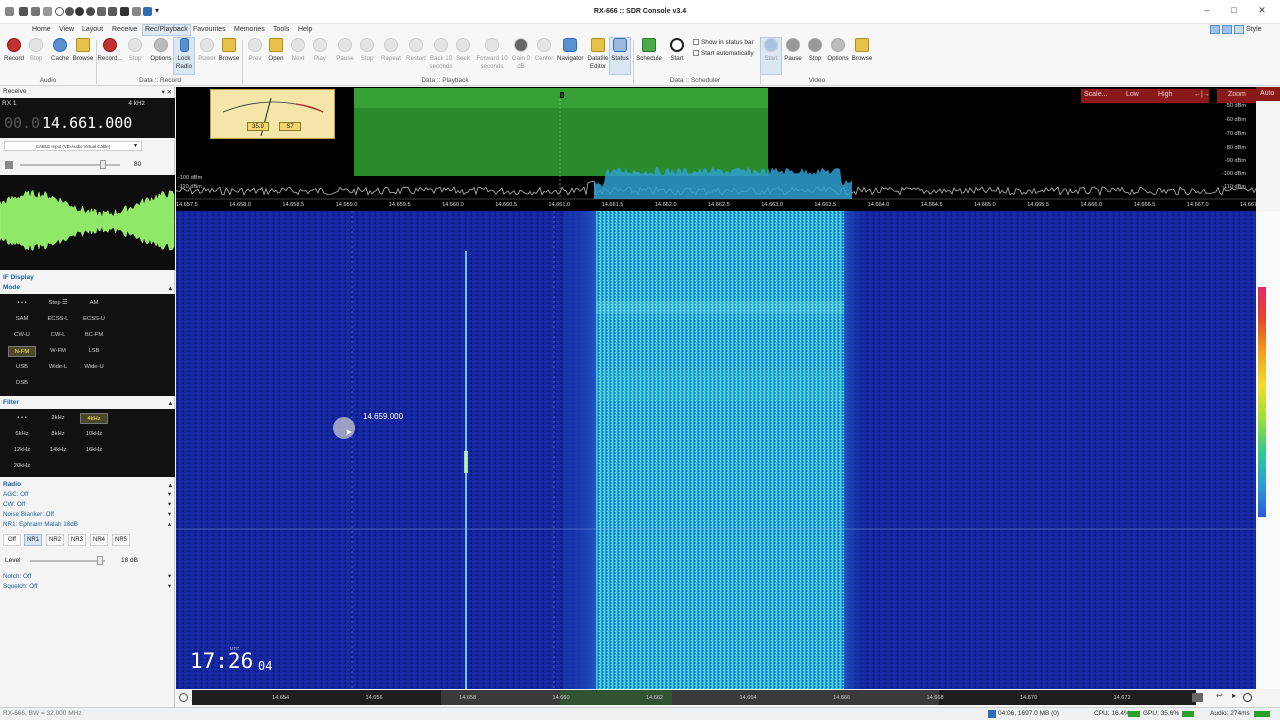 The height and width of the screenshot is (720, 1280). What do you see at coordinates (22, 434) in the screenshot?
I see `filter-button: 6kHz` at bounding box center [22, 434].